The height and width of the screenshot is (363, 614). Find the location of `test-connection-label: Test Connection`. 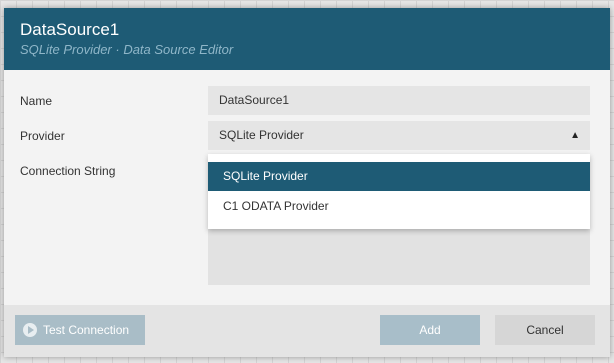

test-connection-label: Test Connection is located at coordinates (86, 330).